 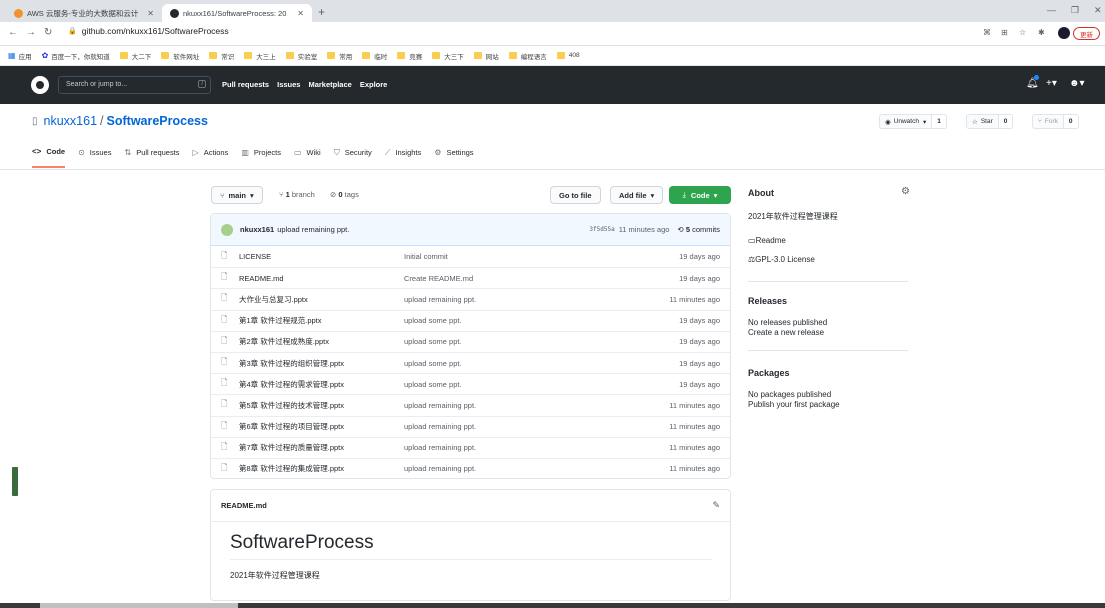 I want to click on bookmark-folder: 常用, so click(x=339, y=56).